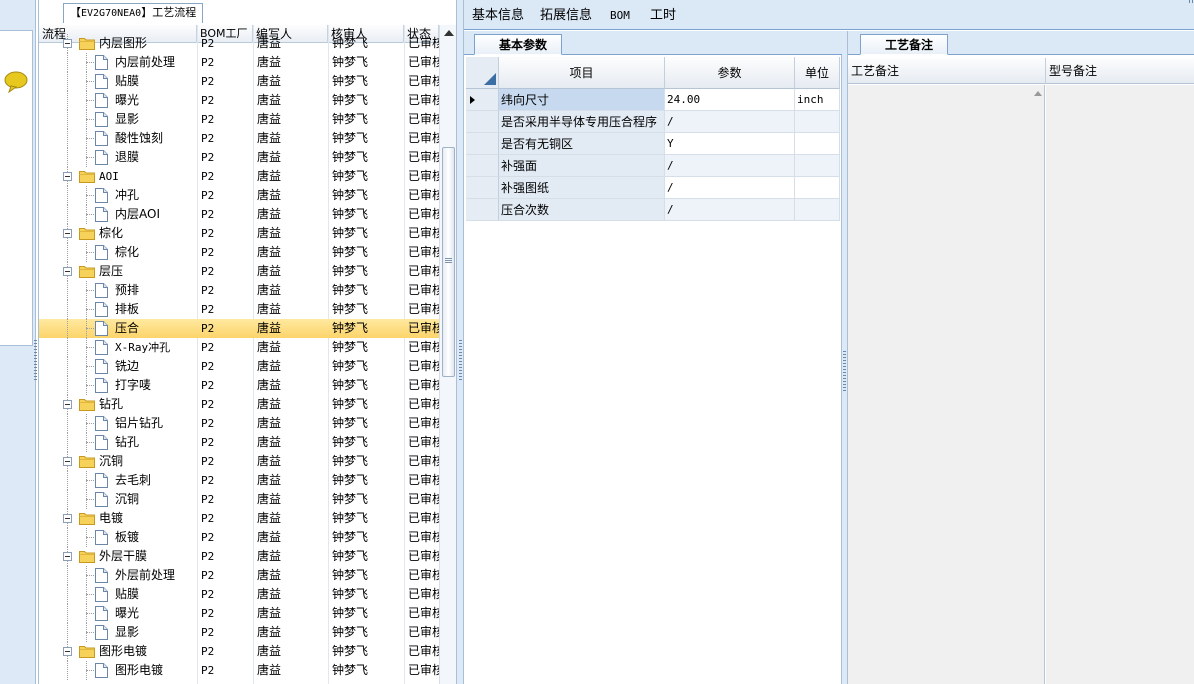  What do you see at coordinates (239, 575) in the screenshot?
I see `tree-row: 外层前处理 P2 唐益 钟梦飞 已审核` at bounding box center [239, 575].